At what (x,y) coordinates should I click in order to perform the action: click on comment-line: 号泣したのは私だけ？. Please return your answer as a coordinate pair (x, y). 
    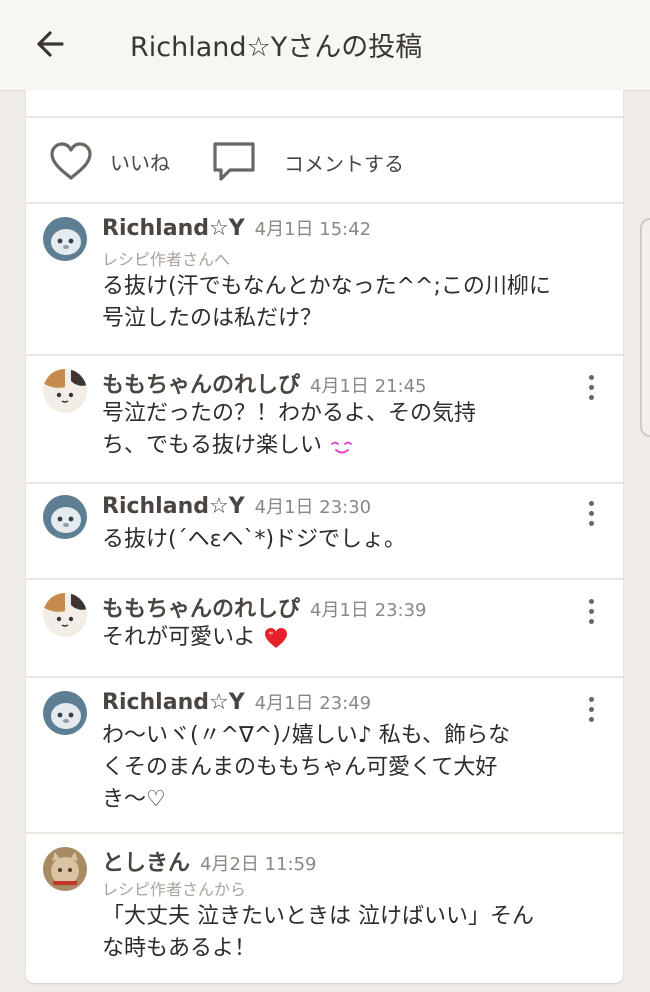
    Looking at the image, I should click on (212, 318).